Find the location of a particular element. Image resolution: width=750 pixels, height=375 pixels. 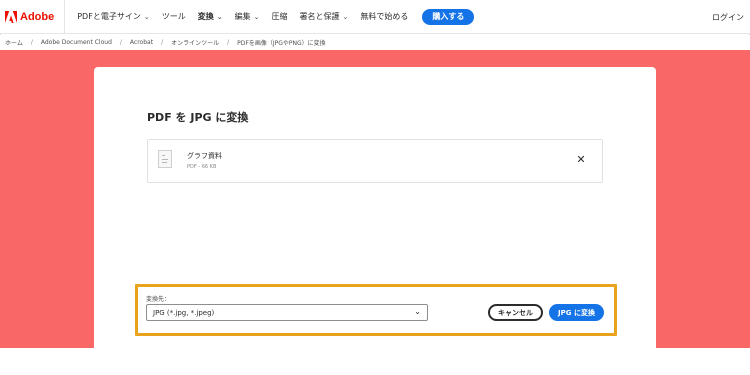

brand-link: Adobe is located at coordinates (29, 17).